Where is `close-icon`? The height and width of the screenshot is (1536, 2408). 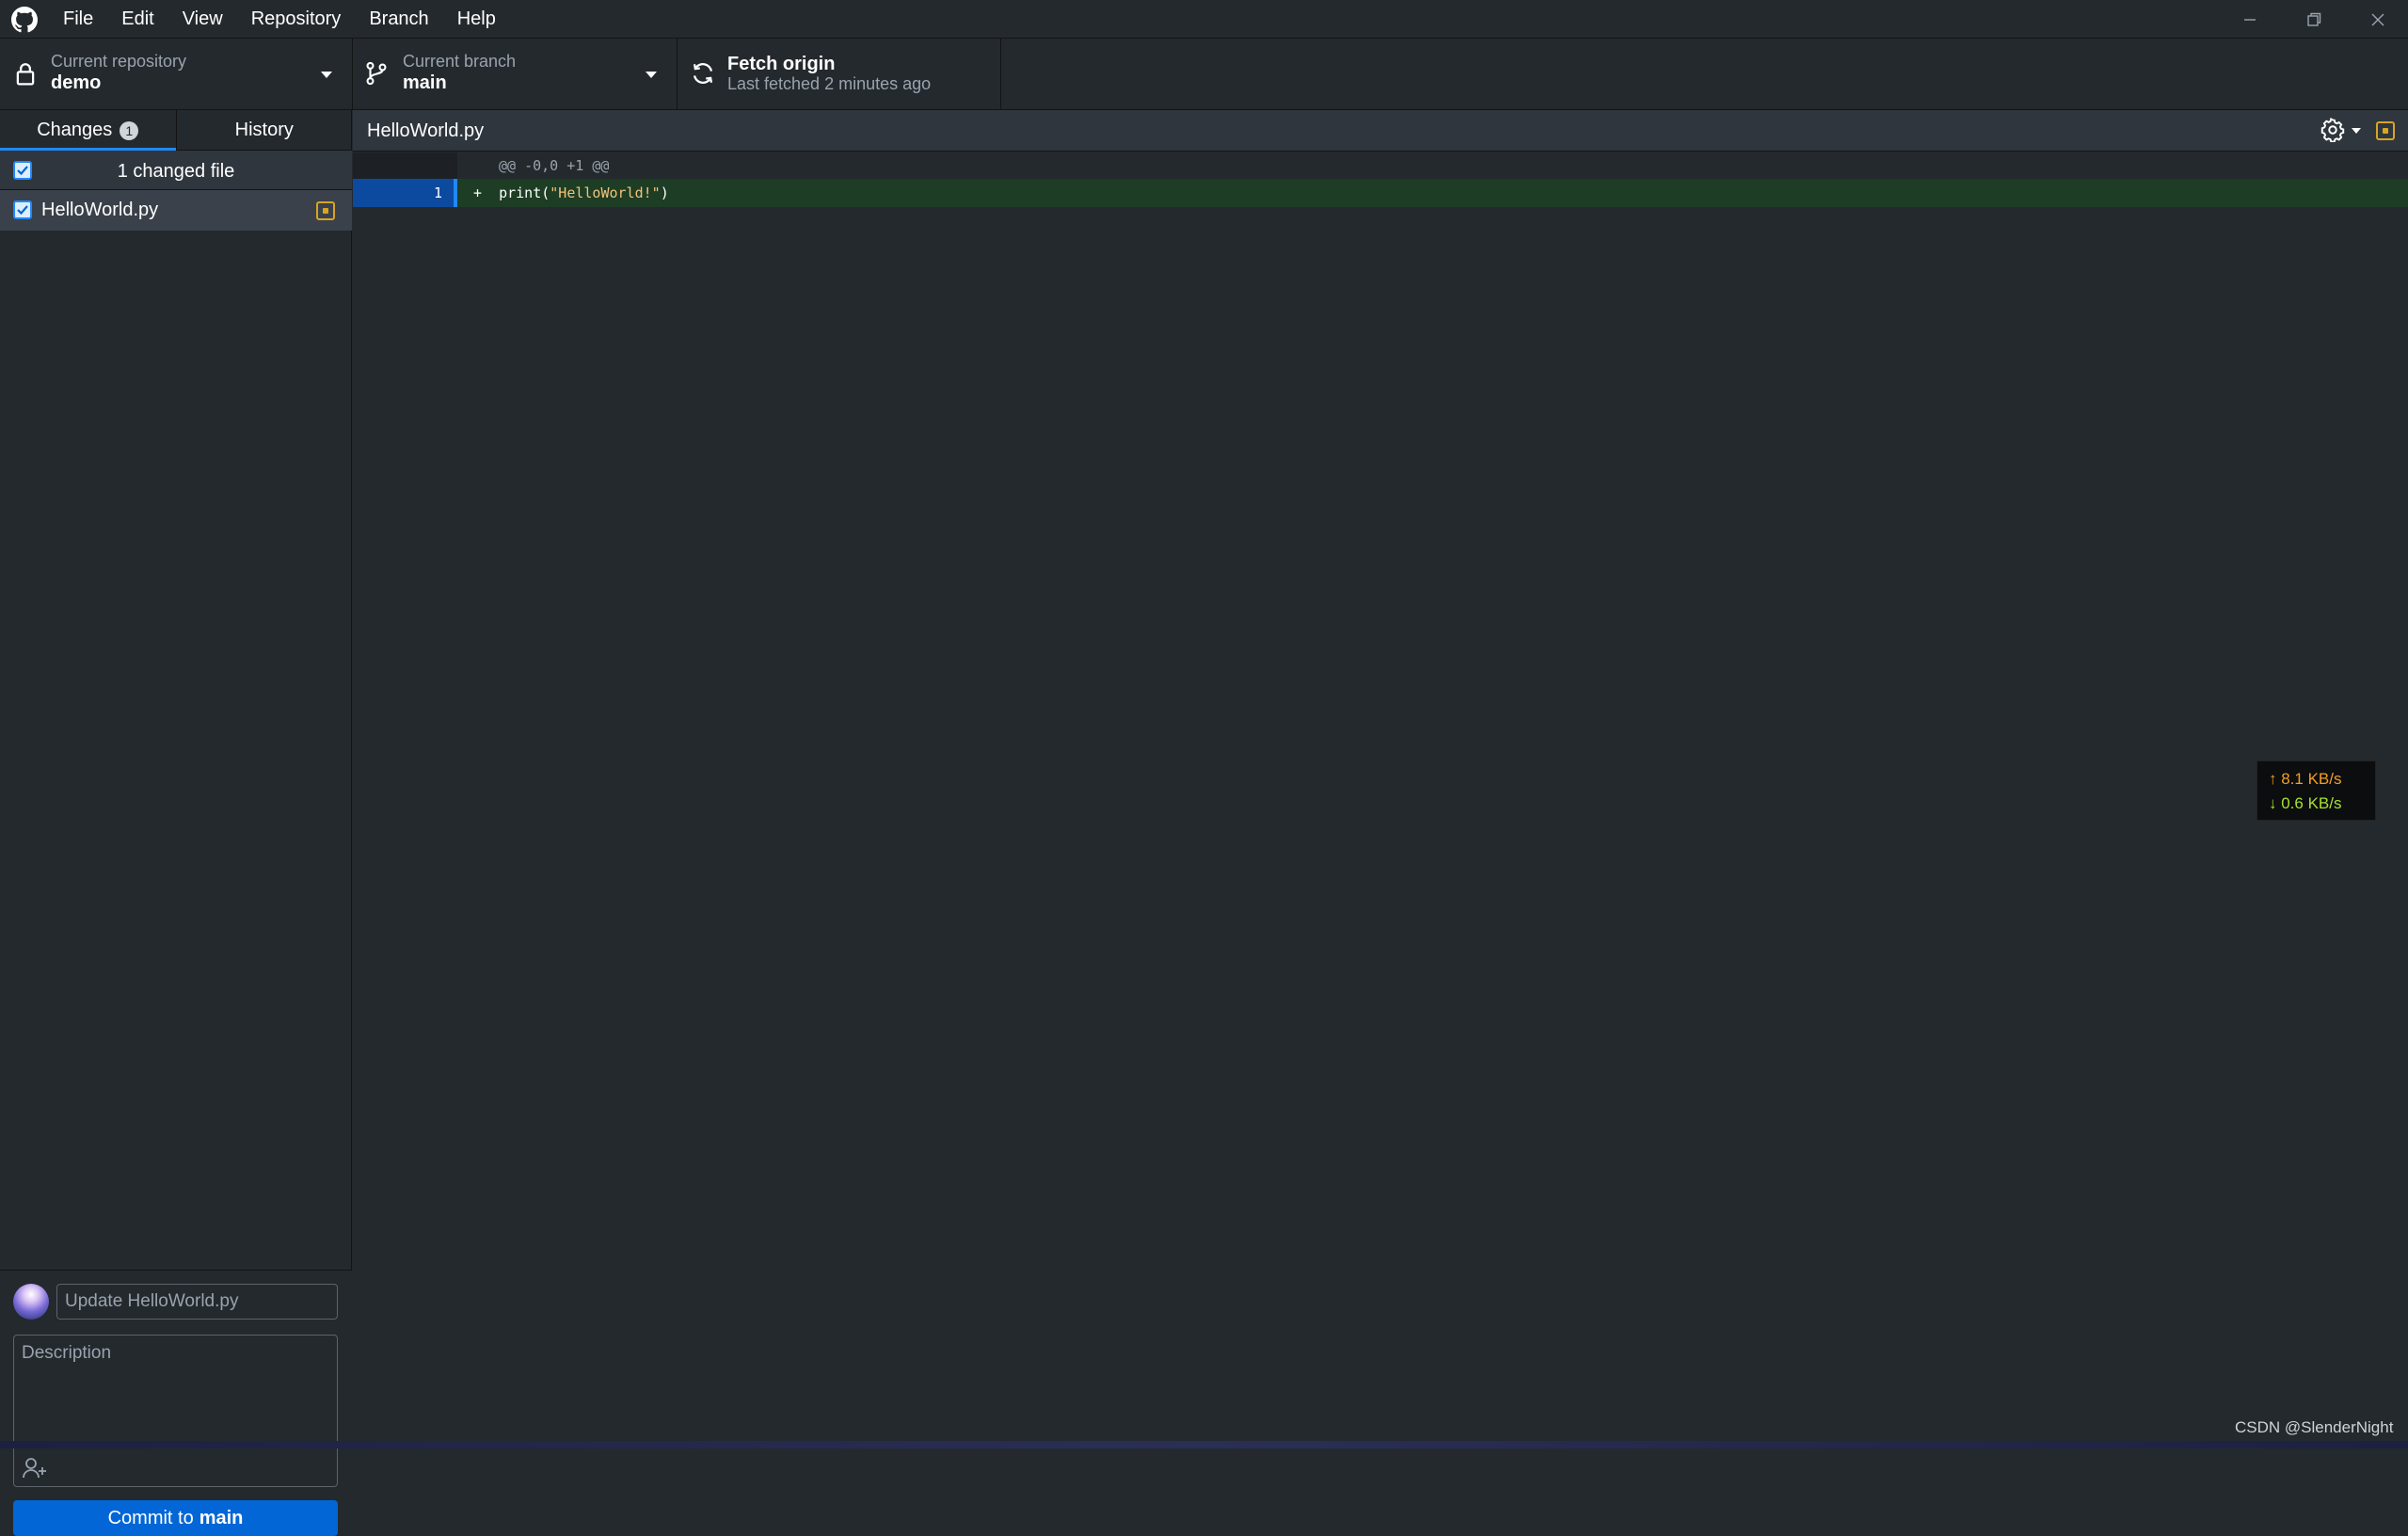 close-icon is located at coordinates (2377, 19).